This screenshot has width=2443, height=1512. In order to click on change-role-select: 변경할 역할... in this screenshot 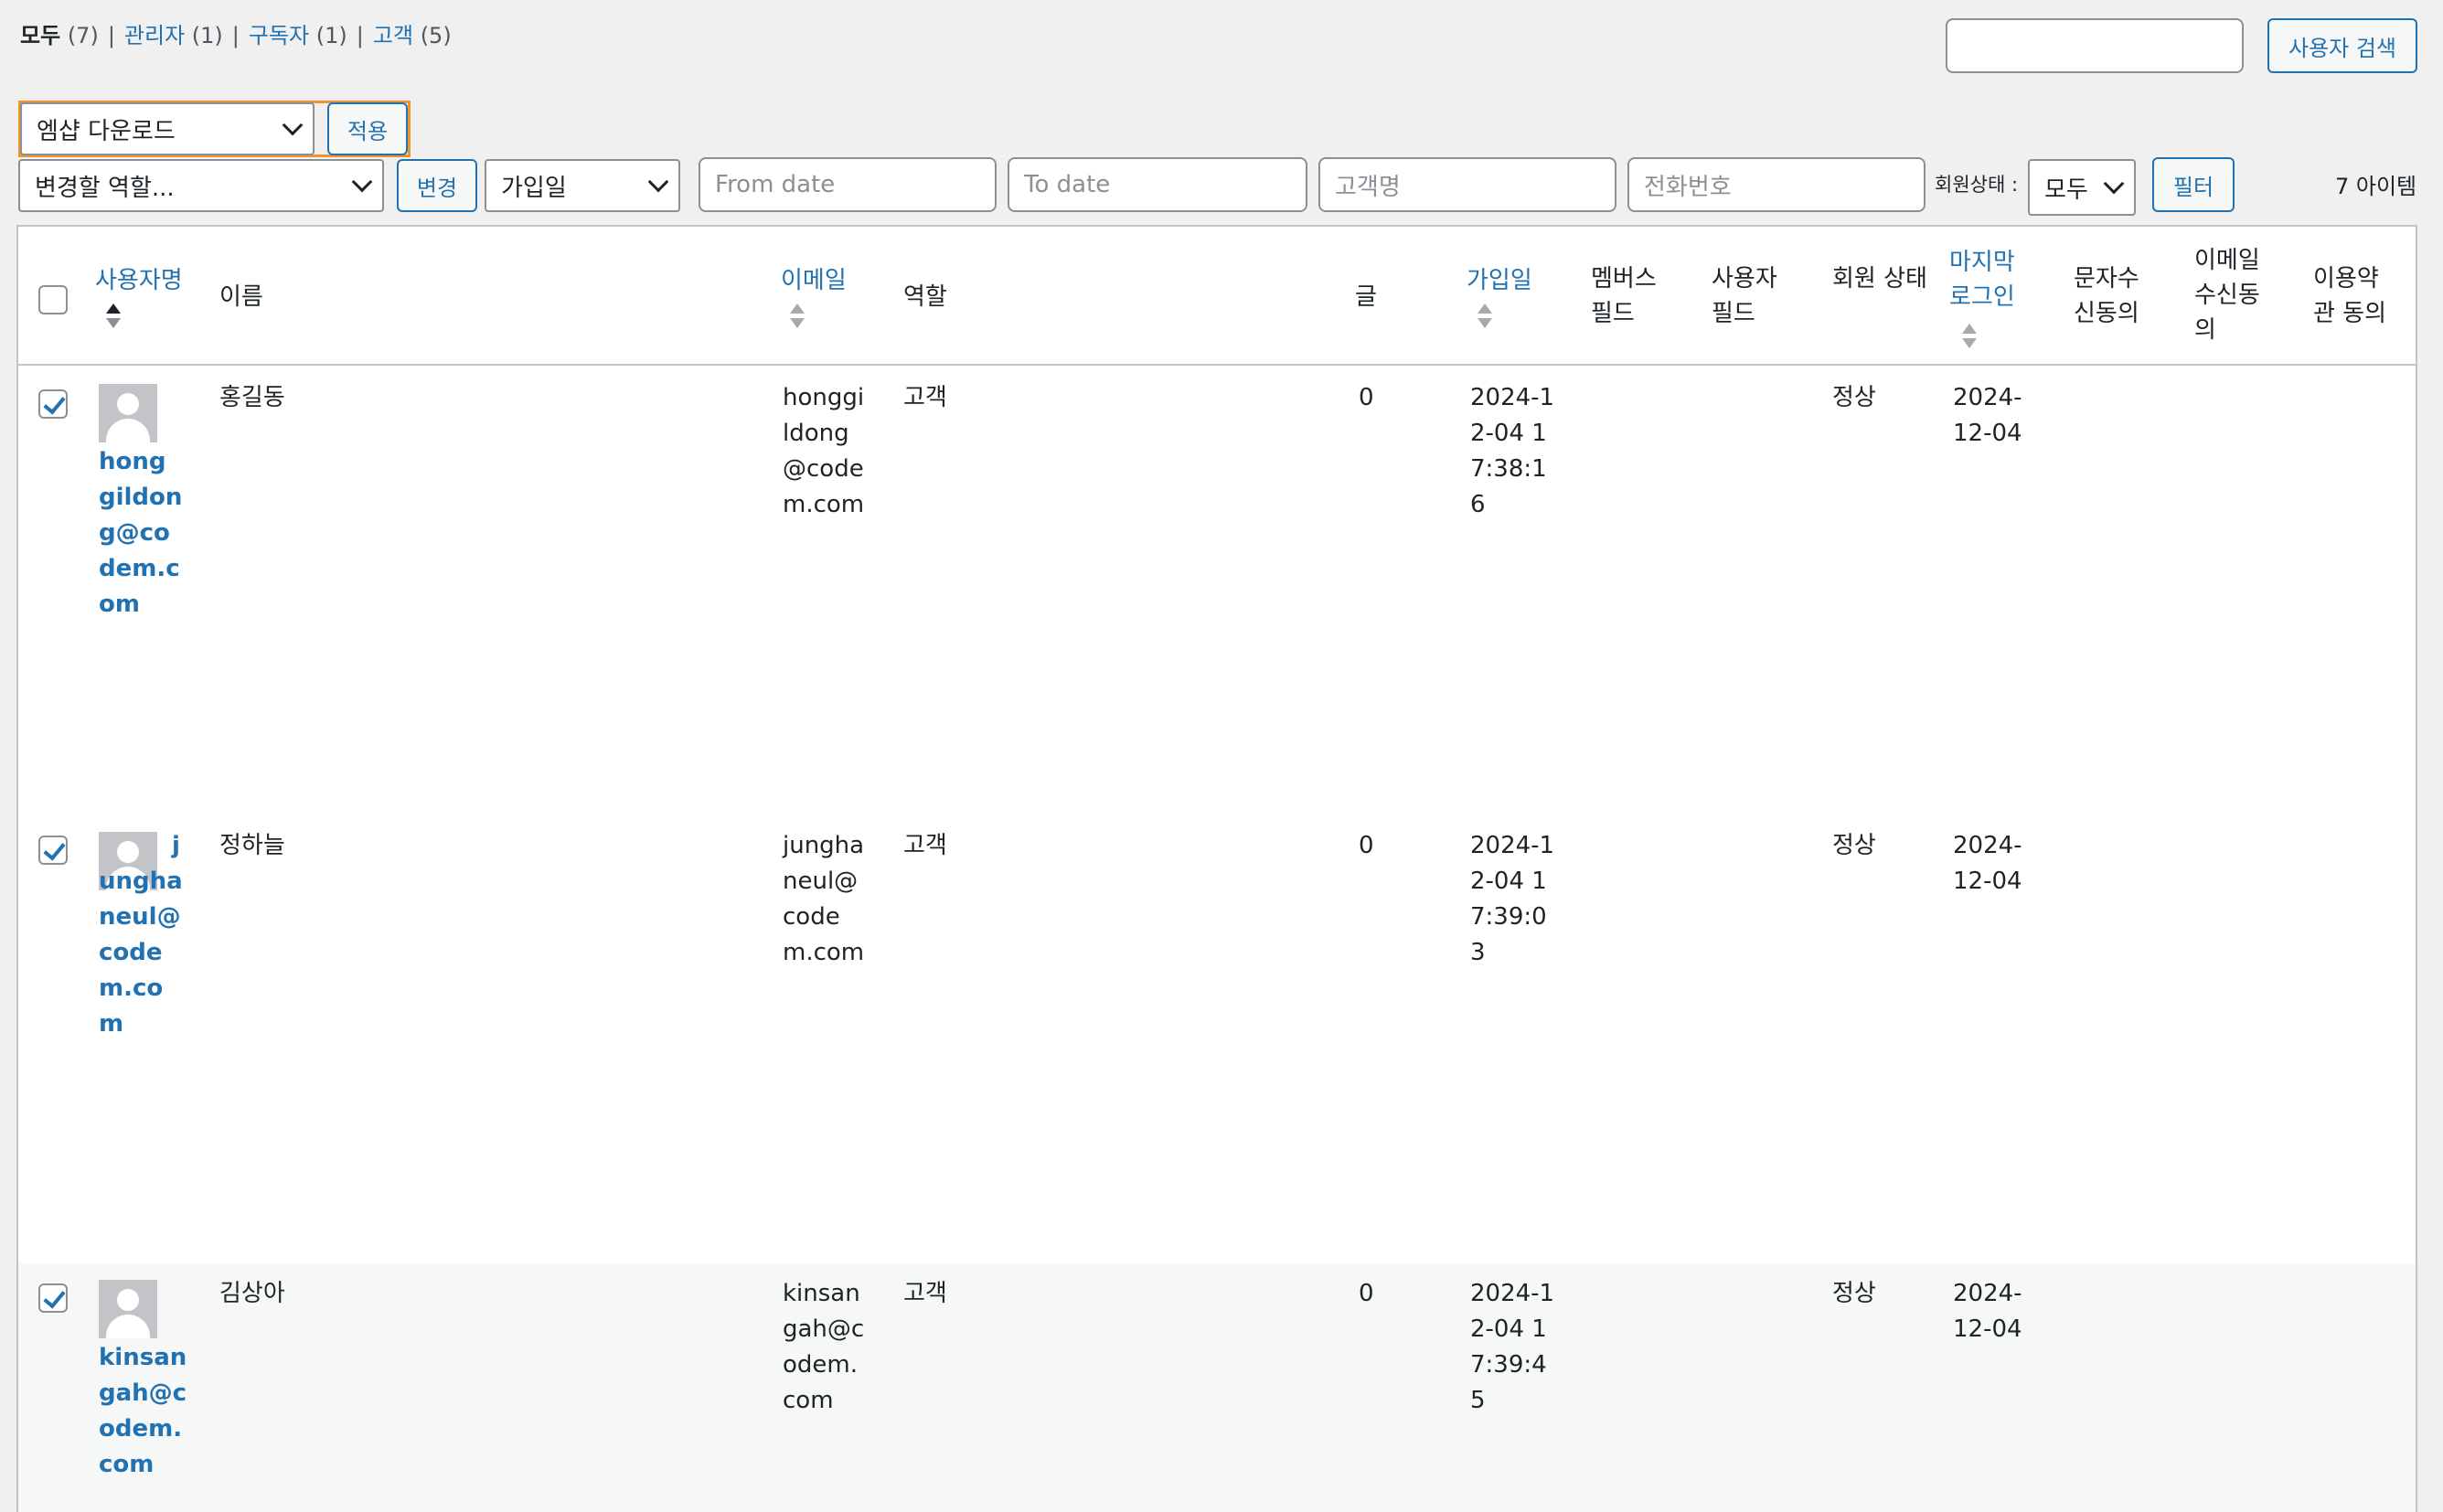, I will do `click(201, 185)`.